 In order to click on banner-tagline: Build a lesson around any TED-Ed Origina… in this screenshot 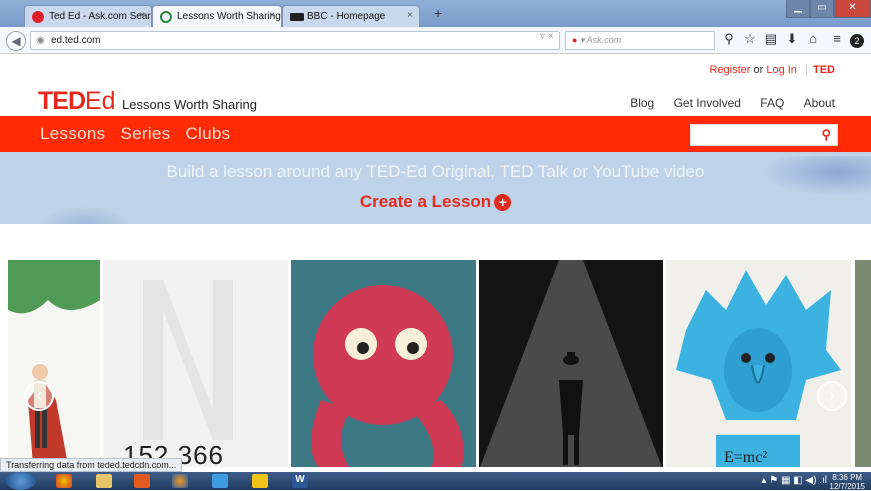, I will do `click(435, 171)`.